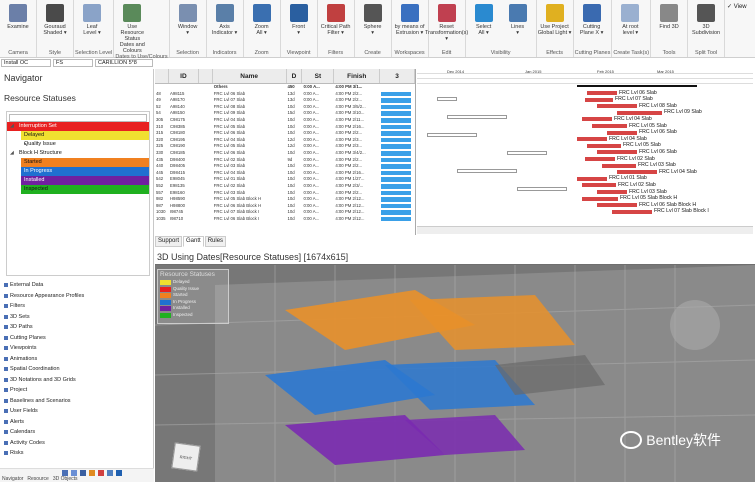  What do you see at coordinates (77, 327) in the screenshot?
I see `workspace-item: 3D Paths` at bounding box center [77, 327].